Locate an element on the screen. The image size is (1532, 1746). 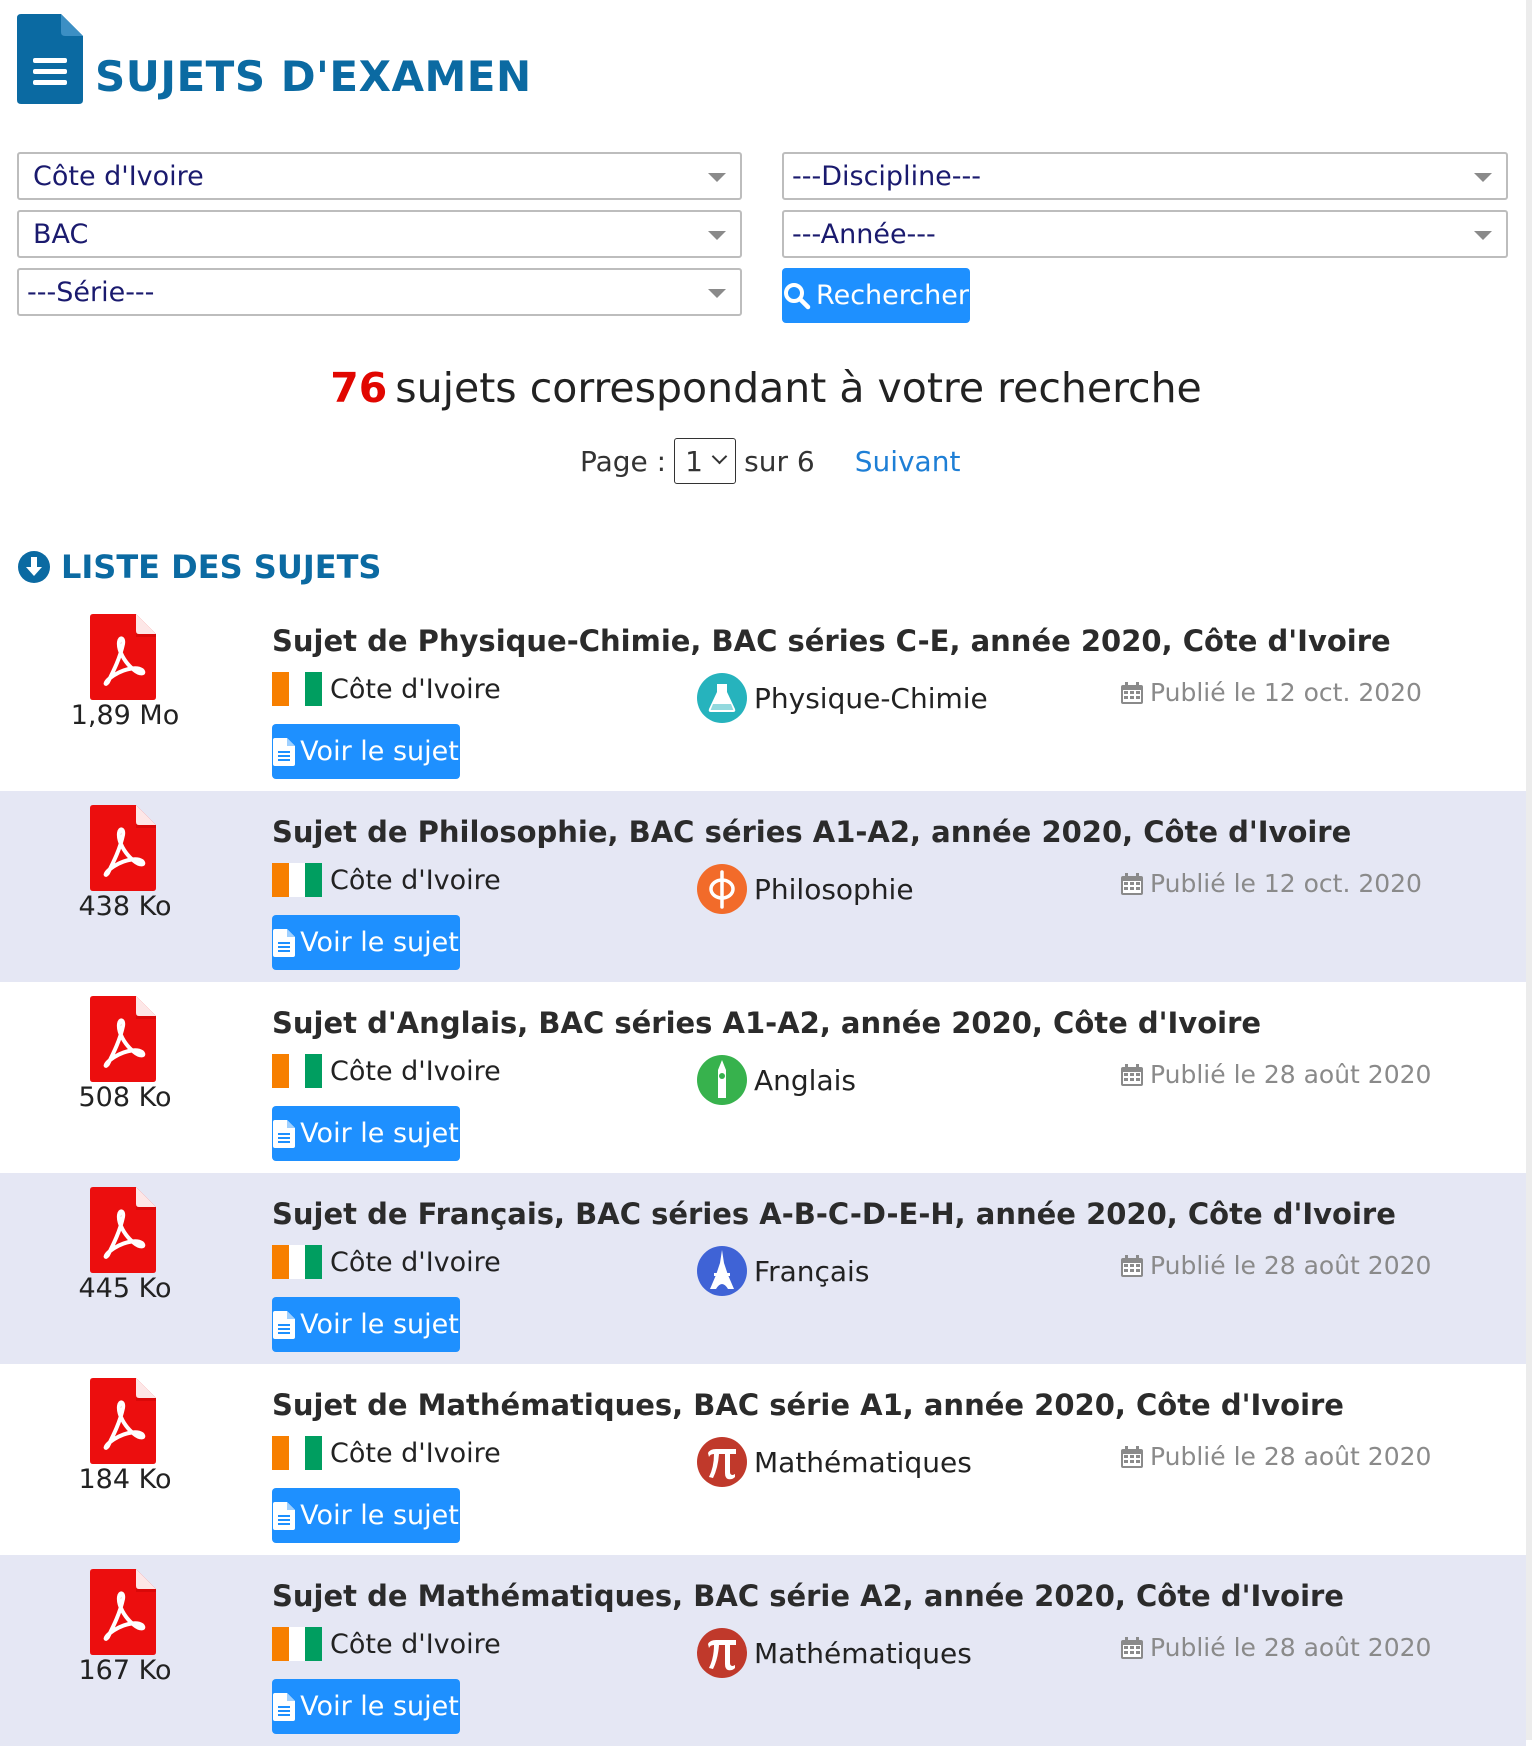
page-select-value: 1 is located at coordinates (694, 461).